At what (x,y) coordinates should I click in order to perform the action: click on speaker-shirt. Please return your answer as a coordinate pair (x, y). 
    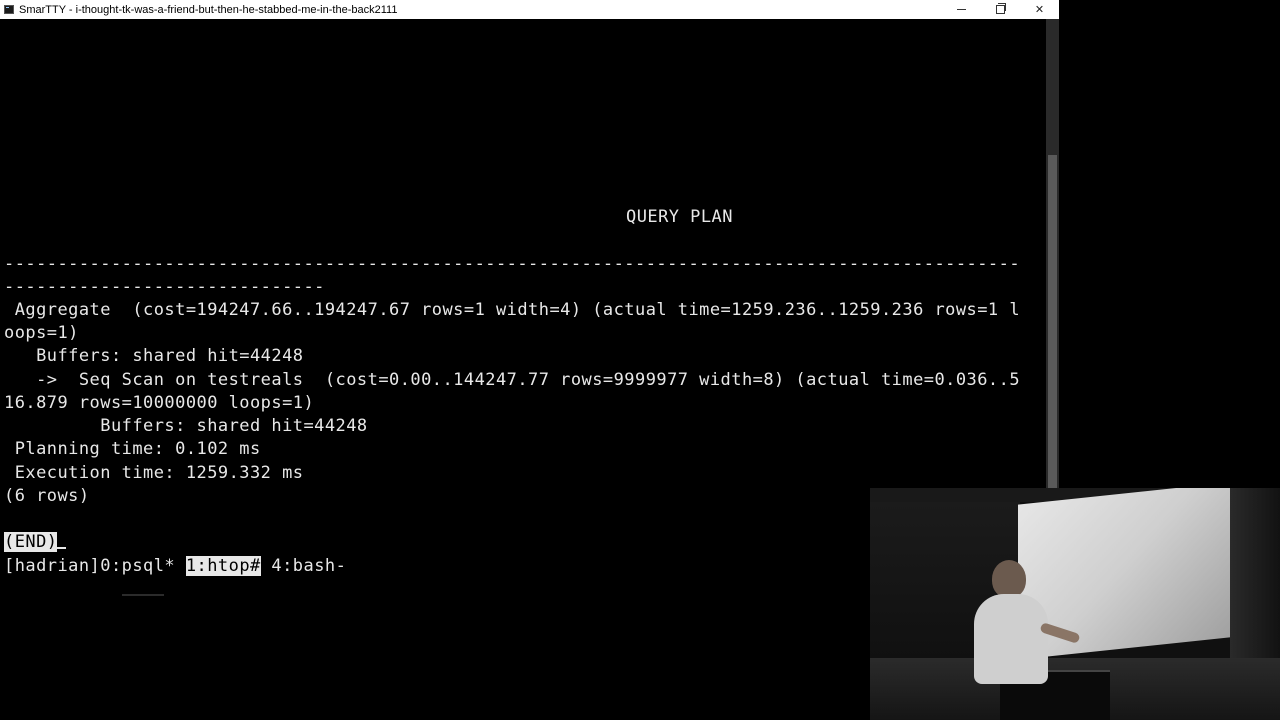
    Looking at the image, I should click on (1011, 639).